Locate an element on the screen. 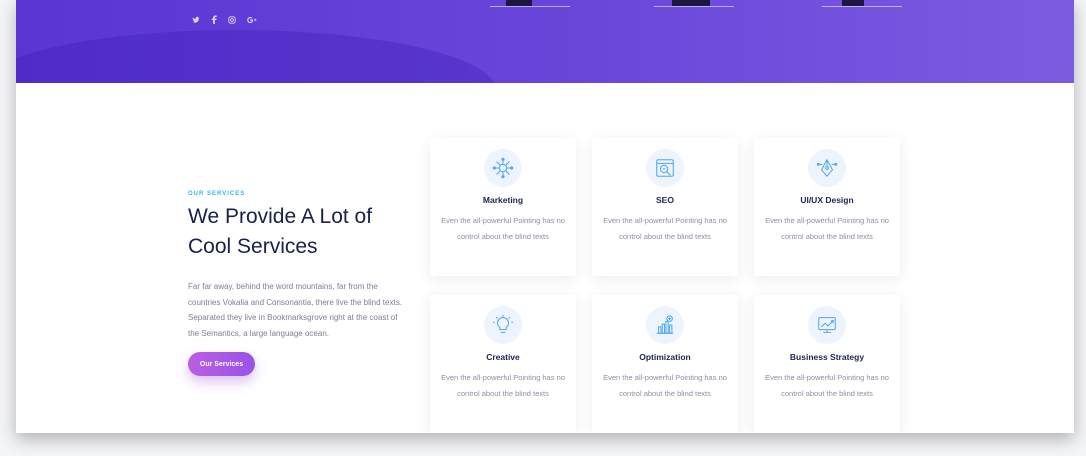 This screenshot has height=456, width=1086. facebook-icon is located at coordinates (214, 21).